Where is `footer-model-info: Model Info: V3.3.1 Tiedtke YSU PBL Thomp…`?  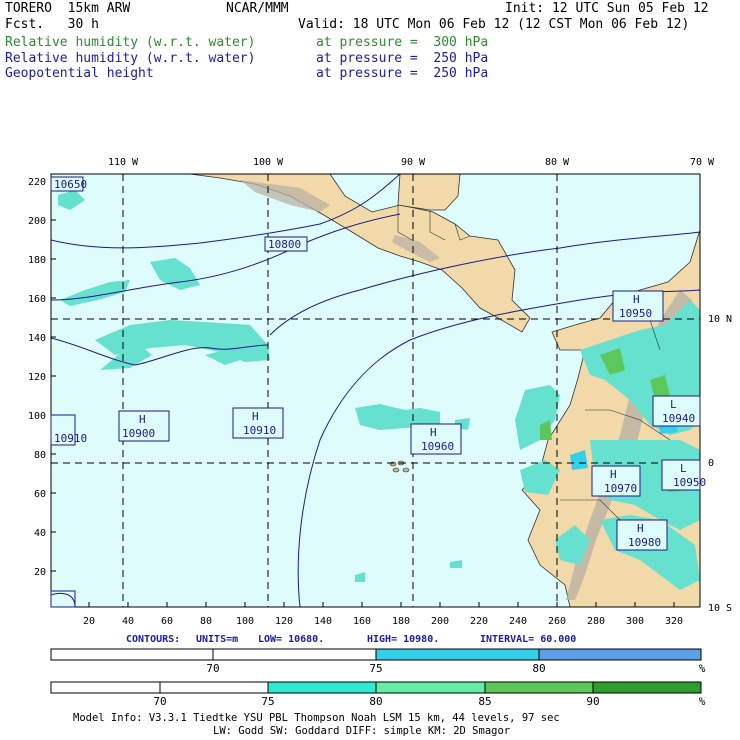
footer-model-info: Model Info: V3.3.1 Tiedtke YSU PBL Thomp… is located at coordinates (316, 718).